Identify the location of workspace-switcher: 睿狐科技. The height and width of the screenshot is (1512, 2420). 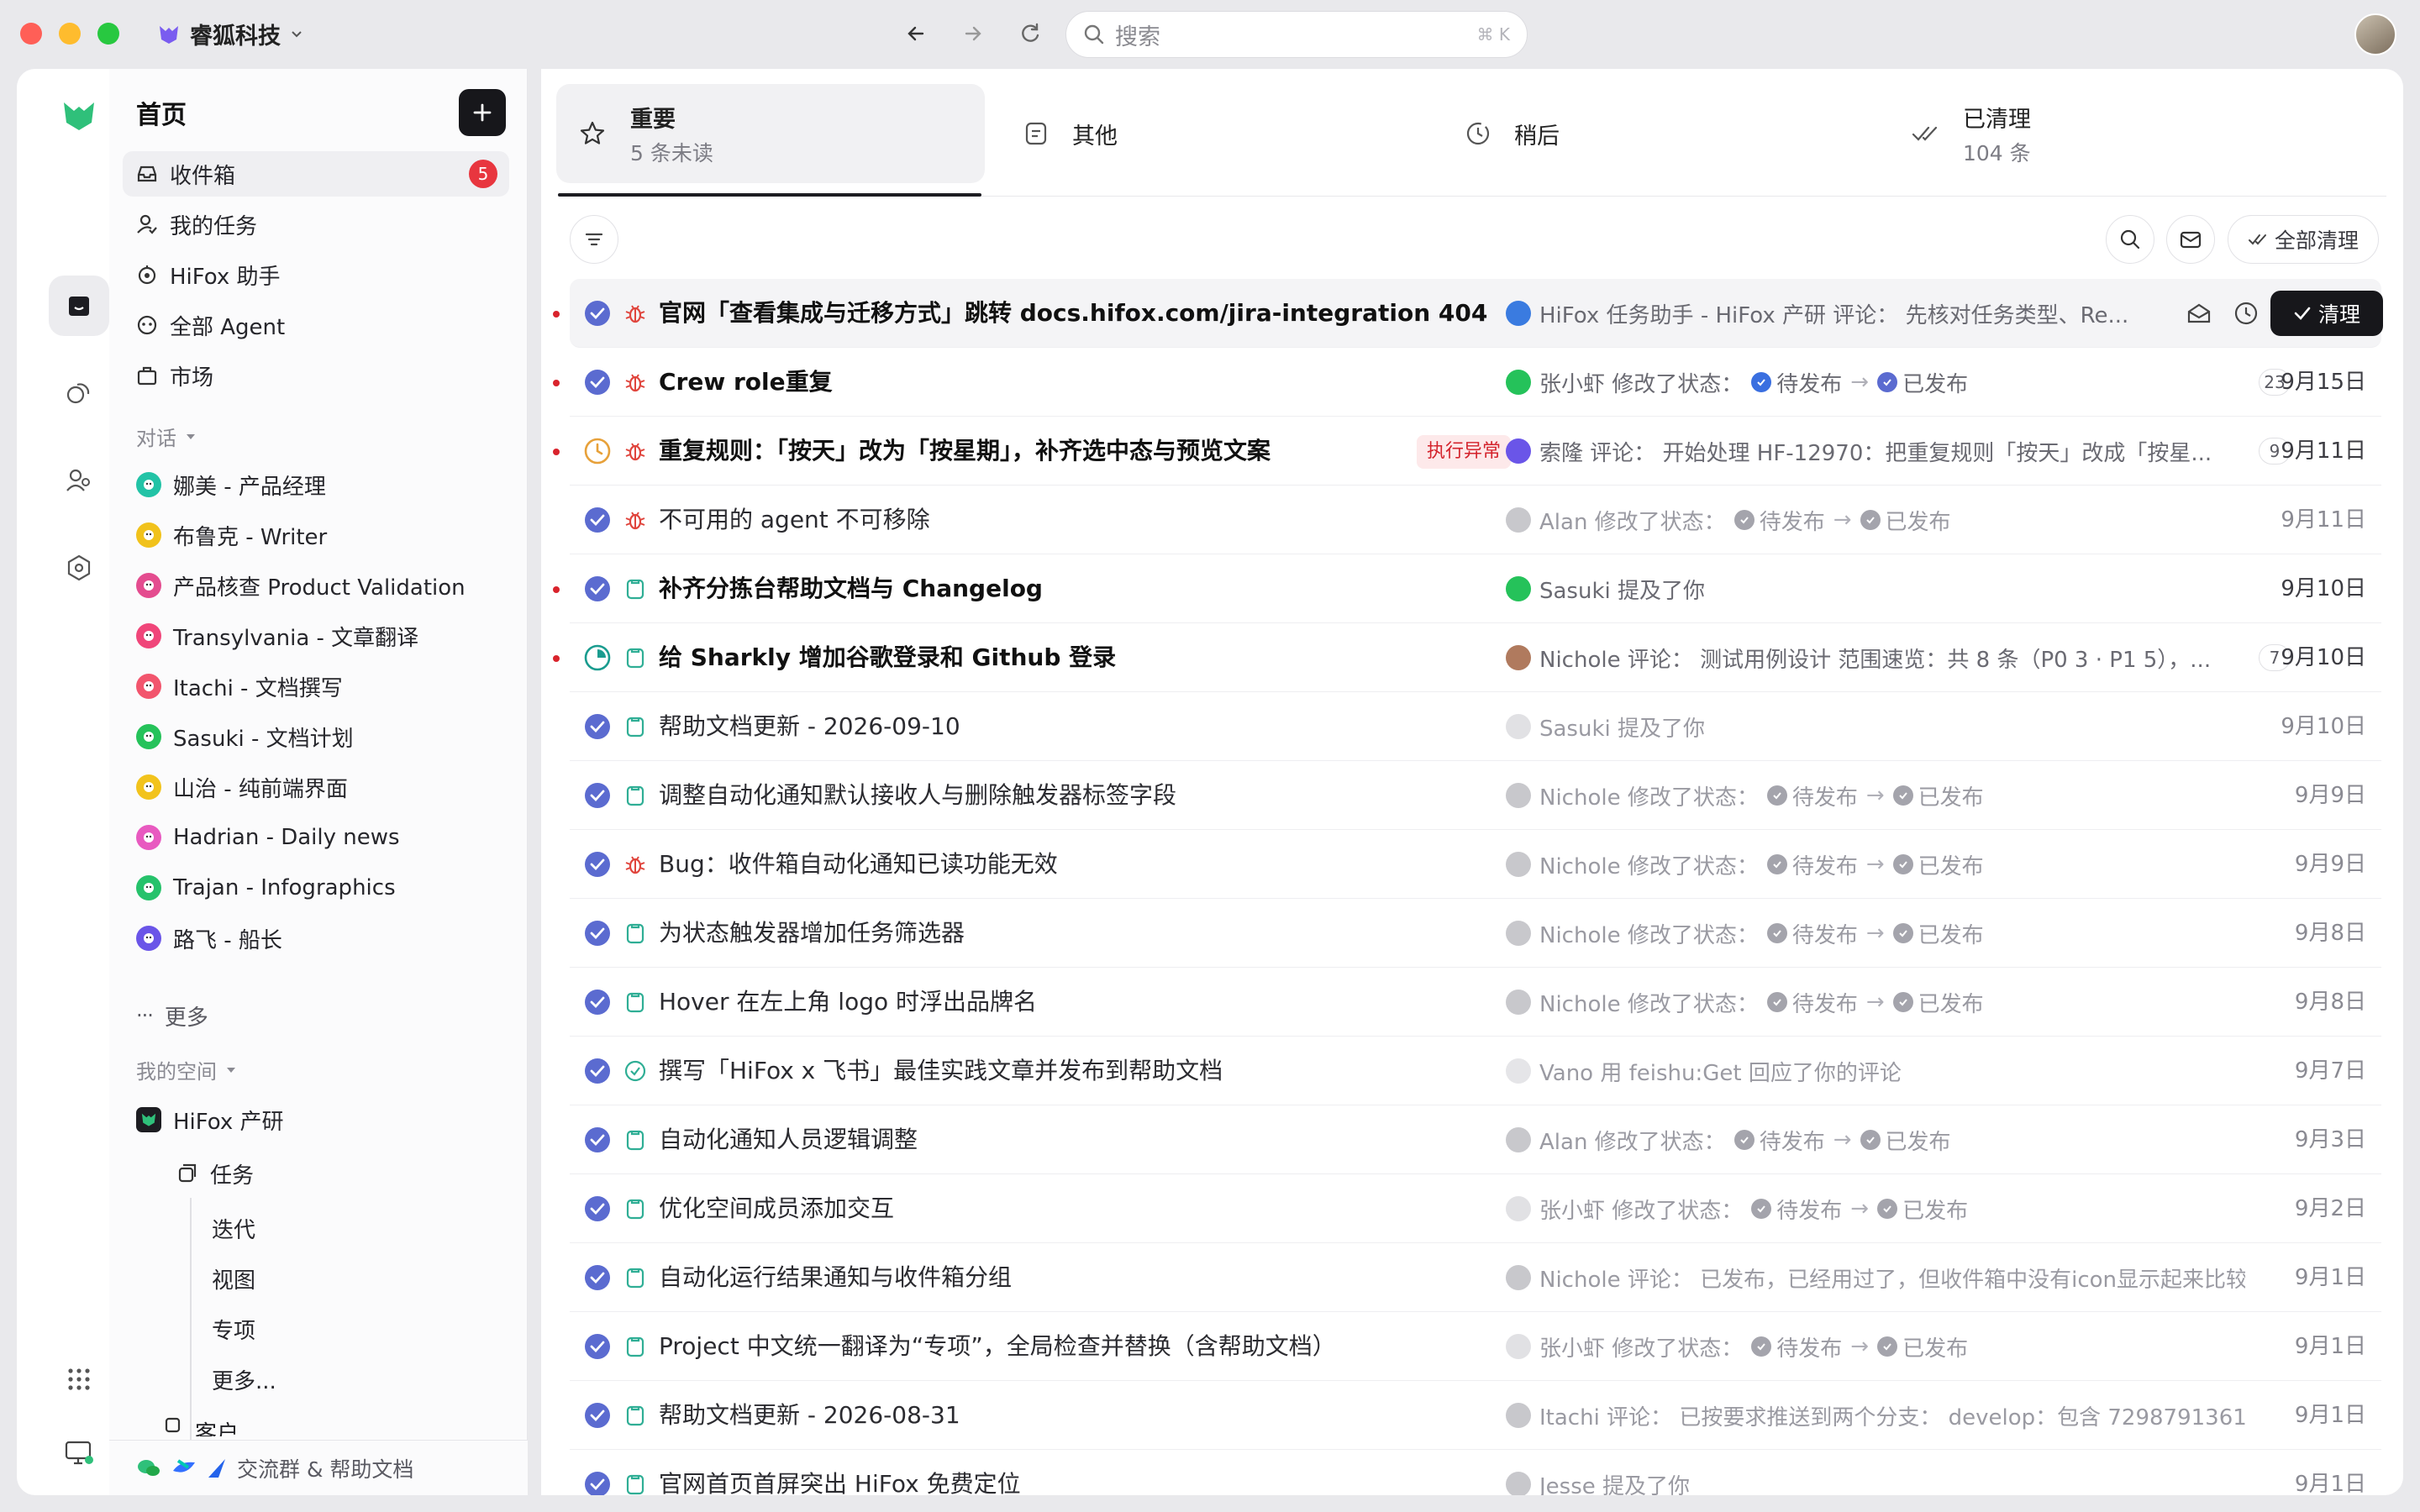
(230, 33).